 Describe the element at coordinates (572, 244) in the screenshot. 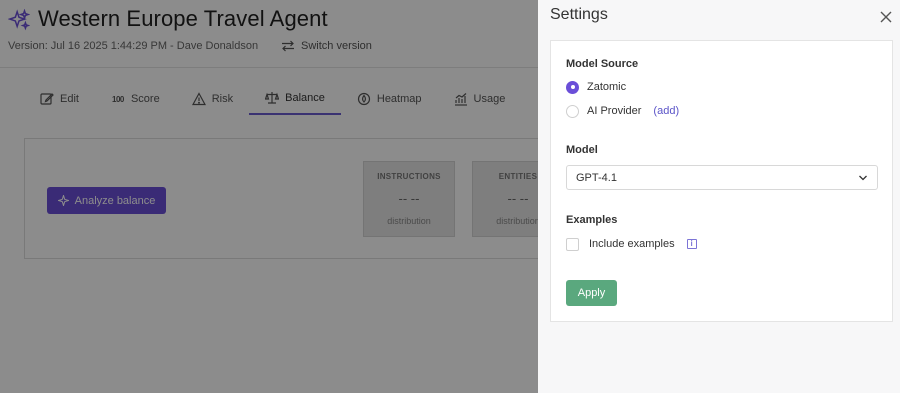

I see `include-examples-checkbox` at that location.